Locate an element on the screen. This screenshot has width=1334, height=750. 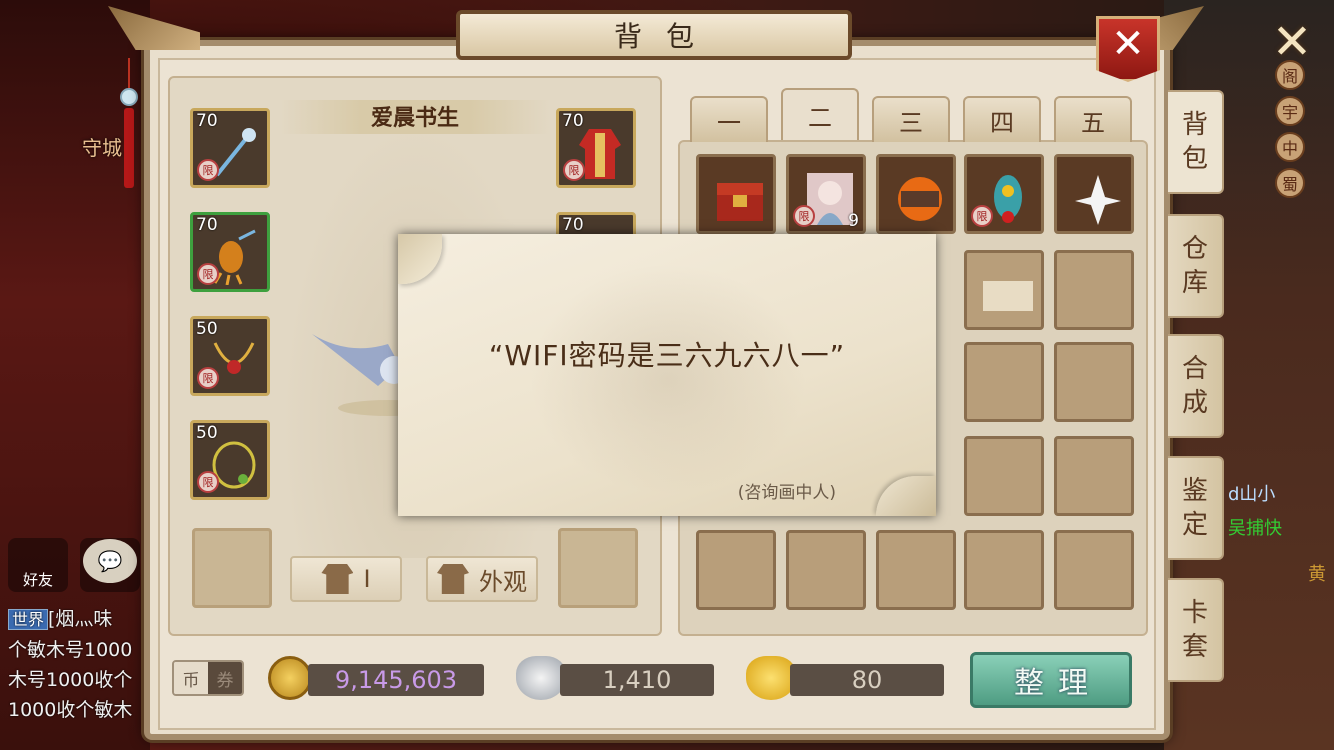
close-button: ✕ is located at coordinates (1128, 49).